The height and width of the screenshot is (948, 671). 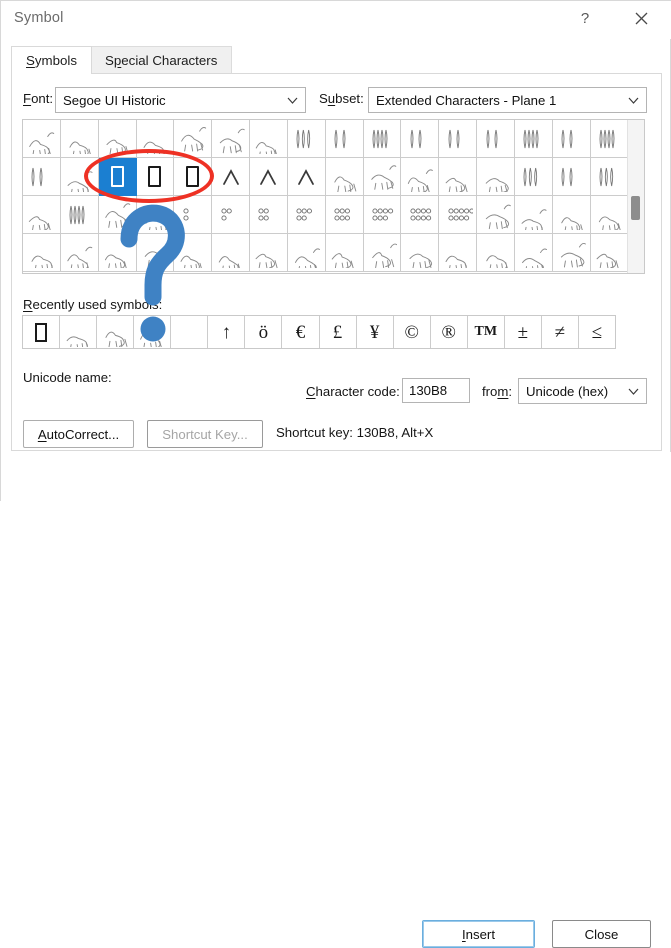 I want to click on subset-dropdown: Extended Characters - Plane 1, so click(x=507, y=100).